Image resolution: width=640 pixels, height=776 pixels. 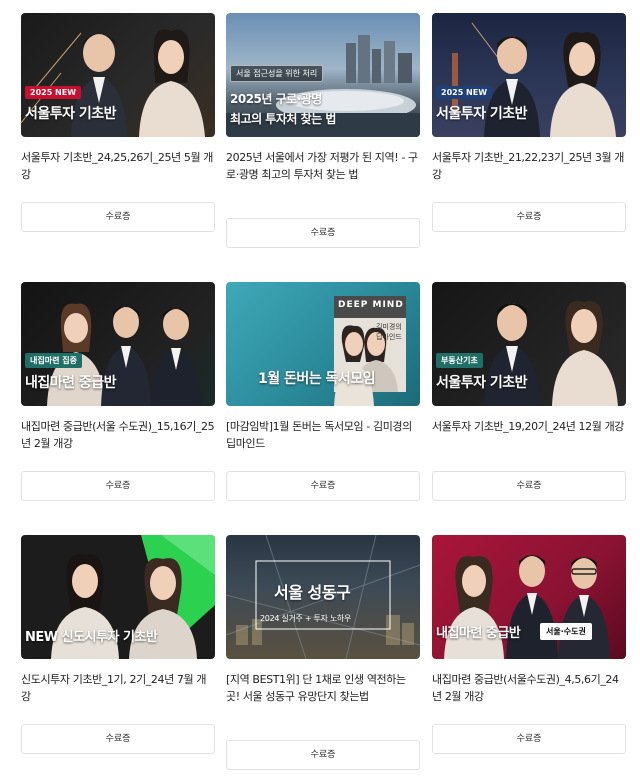 What do you see at coordinates (529, 443) in the screenshot?
I see `course-title: 서울투자 기초반_19,20기_24년 12월 개강` at bounding box center [529, 443].